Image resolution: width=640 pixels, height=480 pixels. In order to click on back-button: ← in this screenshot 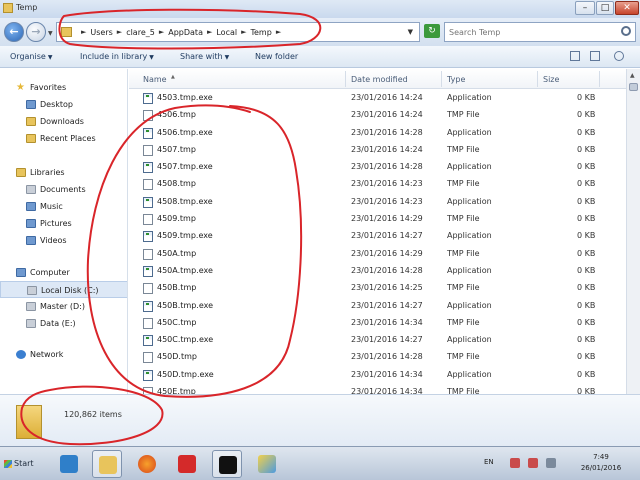, I will do `click(14, 32)`.